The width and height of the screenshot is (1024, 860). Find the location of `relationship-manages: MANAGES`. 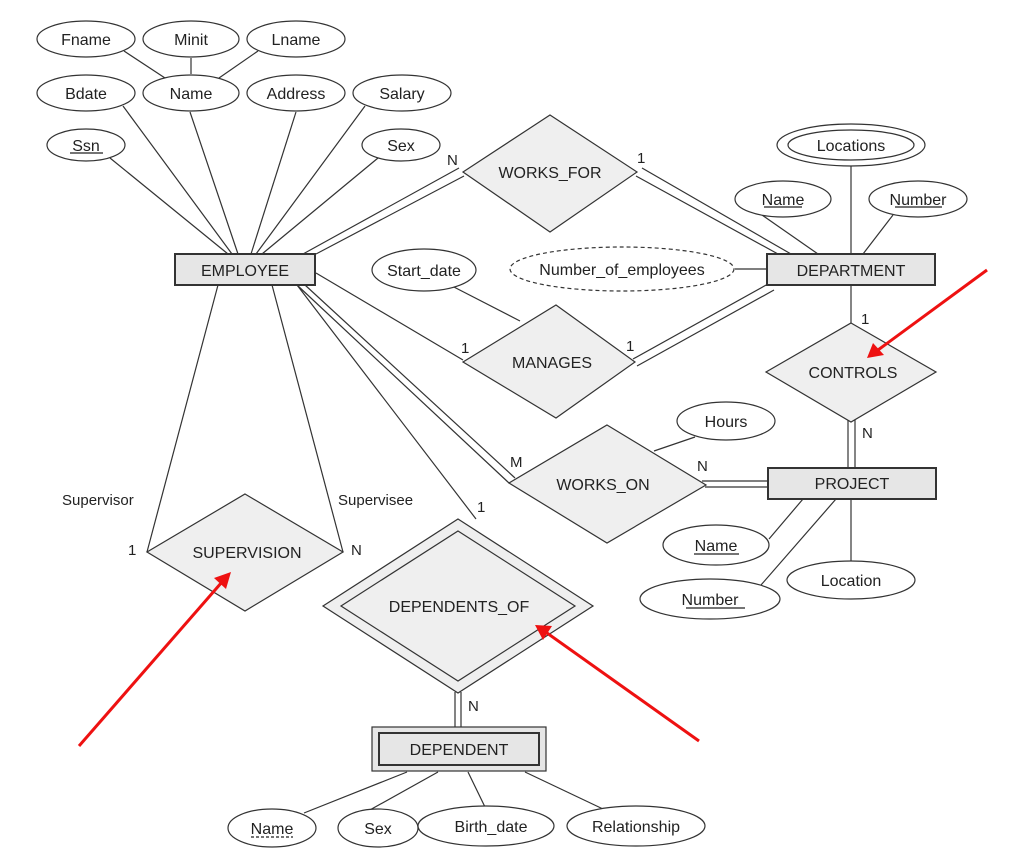

relationship-manages: MANAGES is located at coordinates (549, 361).